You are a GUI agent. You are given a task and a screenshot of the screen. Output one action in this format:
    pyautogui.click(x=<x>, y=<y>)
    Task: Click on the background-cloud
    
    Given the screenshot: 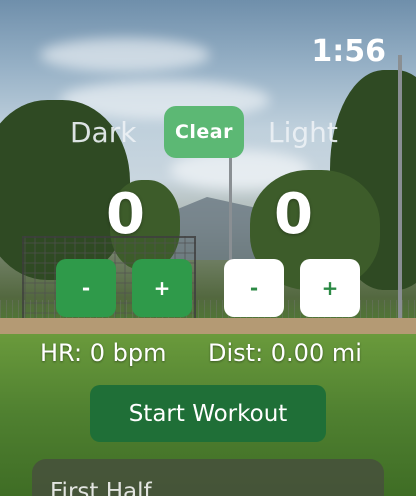 What is the action you would take?
    pyautogui.click(x=125, y=55)
    